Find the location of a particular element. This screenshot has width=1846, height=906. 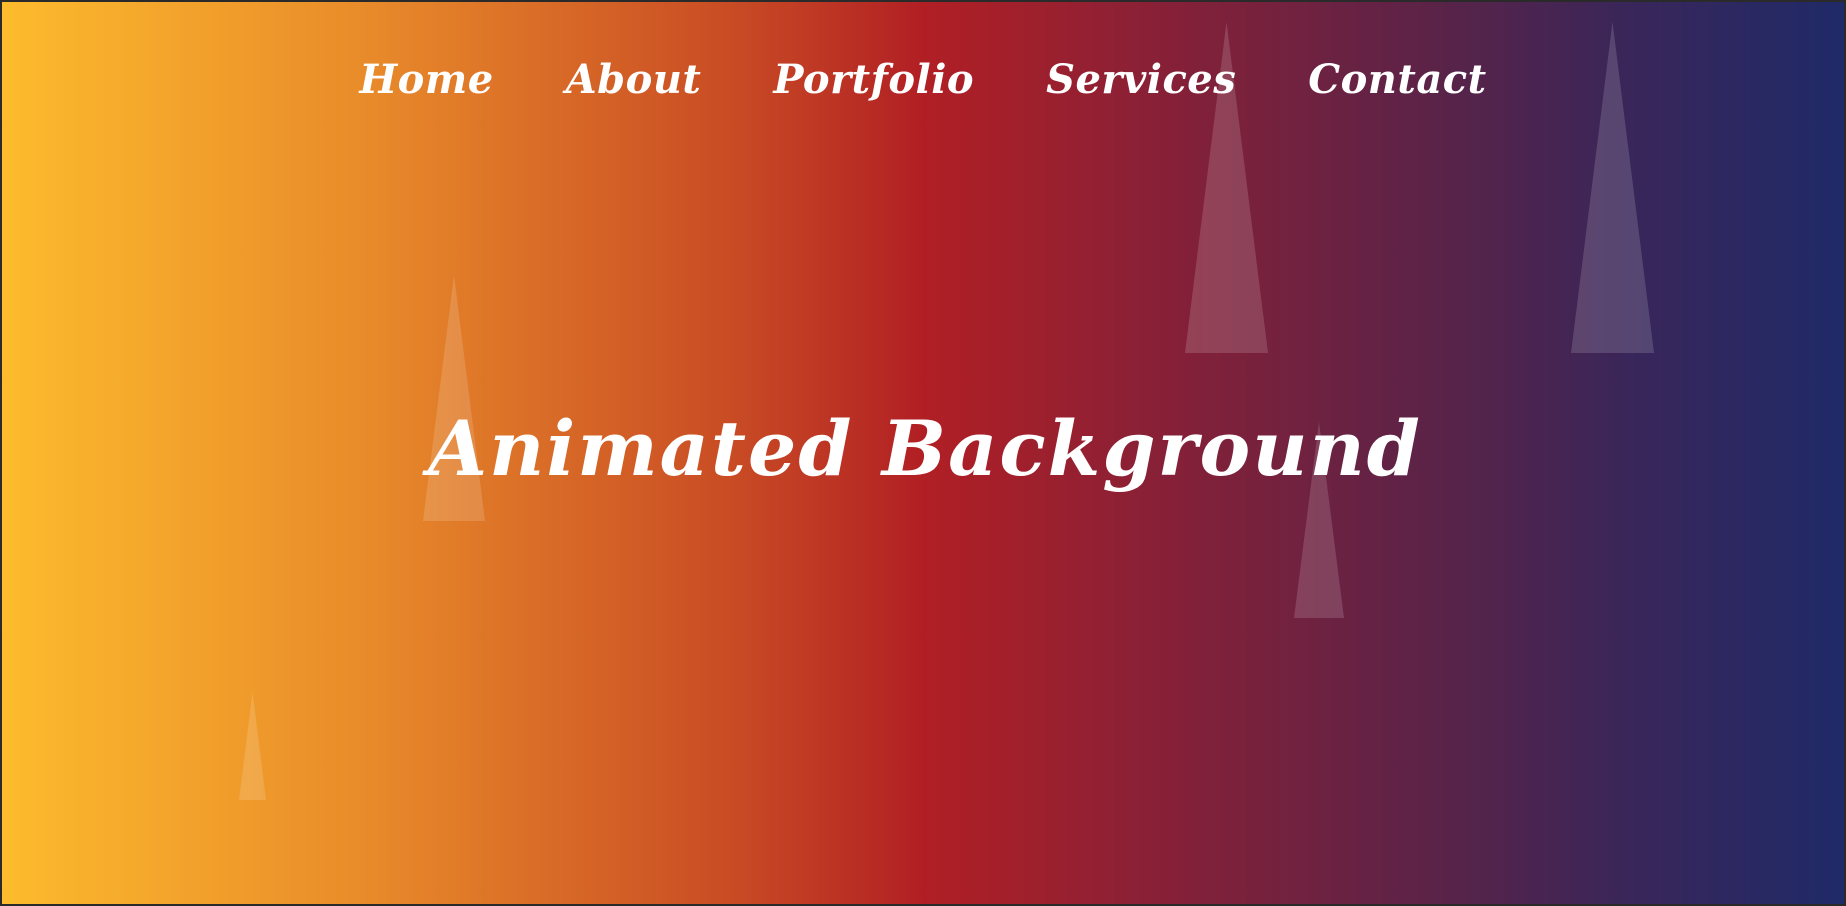

floating-triangle-shape is located at coordinates (252, 746).